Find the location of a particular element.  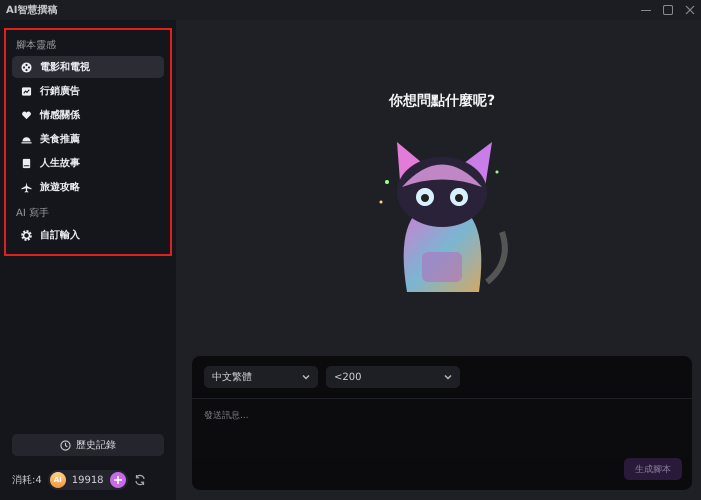

sidebar-item: 情感關係 is located at coordinates (88, 115).